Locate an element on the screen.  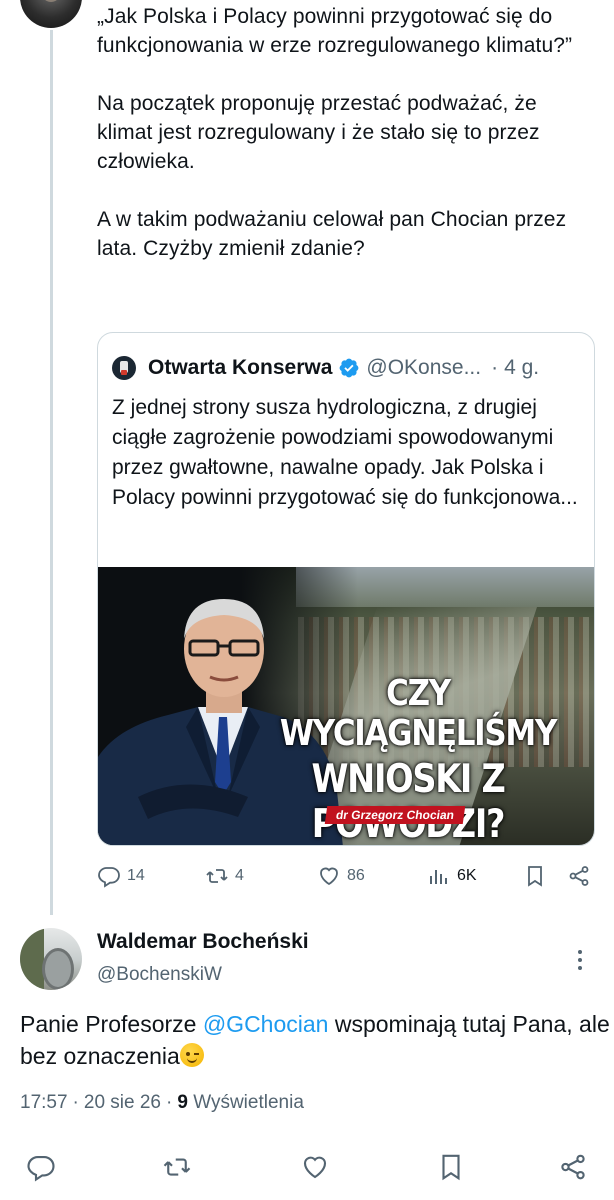
image-title-line-2: WYCIĄGNĘLIŚMY is located at coordinates (418, 733).